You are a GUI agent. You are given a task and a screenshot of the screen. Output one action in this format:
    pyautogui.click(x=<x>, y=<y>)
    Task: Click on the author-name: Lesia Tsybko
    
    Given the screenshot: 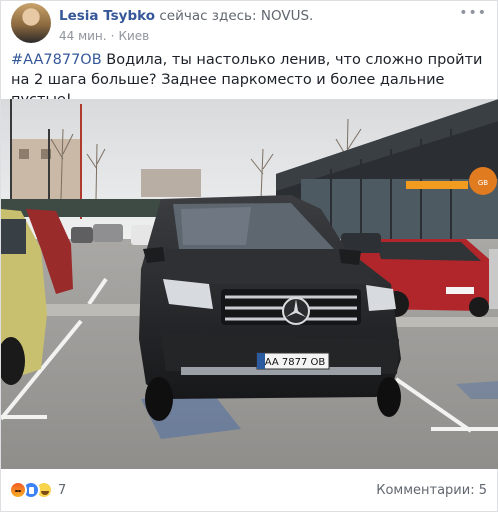 What is the action you would take?
    pyautogui.click(x=107, y=16)
    